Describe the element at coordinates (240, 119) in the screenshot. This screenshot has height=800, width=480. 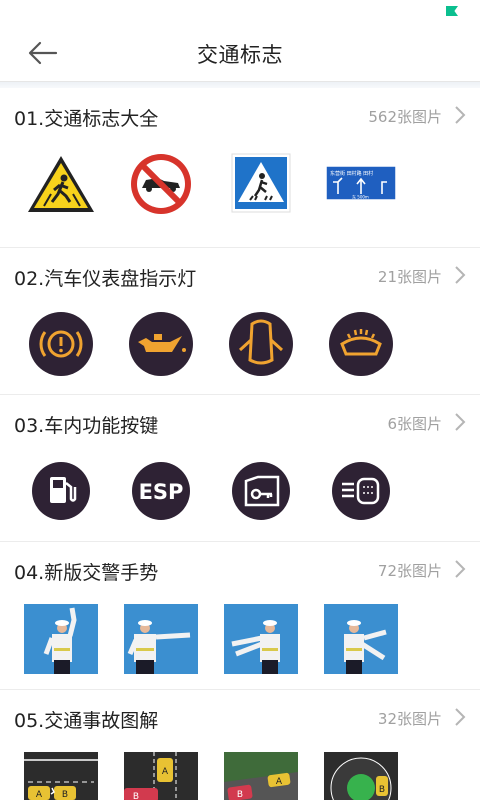
I see `section-header: 01.交通标志大全 562张图片` at that location.